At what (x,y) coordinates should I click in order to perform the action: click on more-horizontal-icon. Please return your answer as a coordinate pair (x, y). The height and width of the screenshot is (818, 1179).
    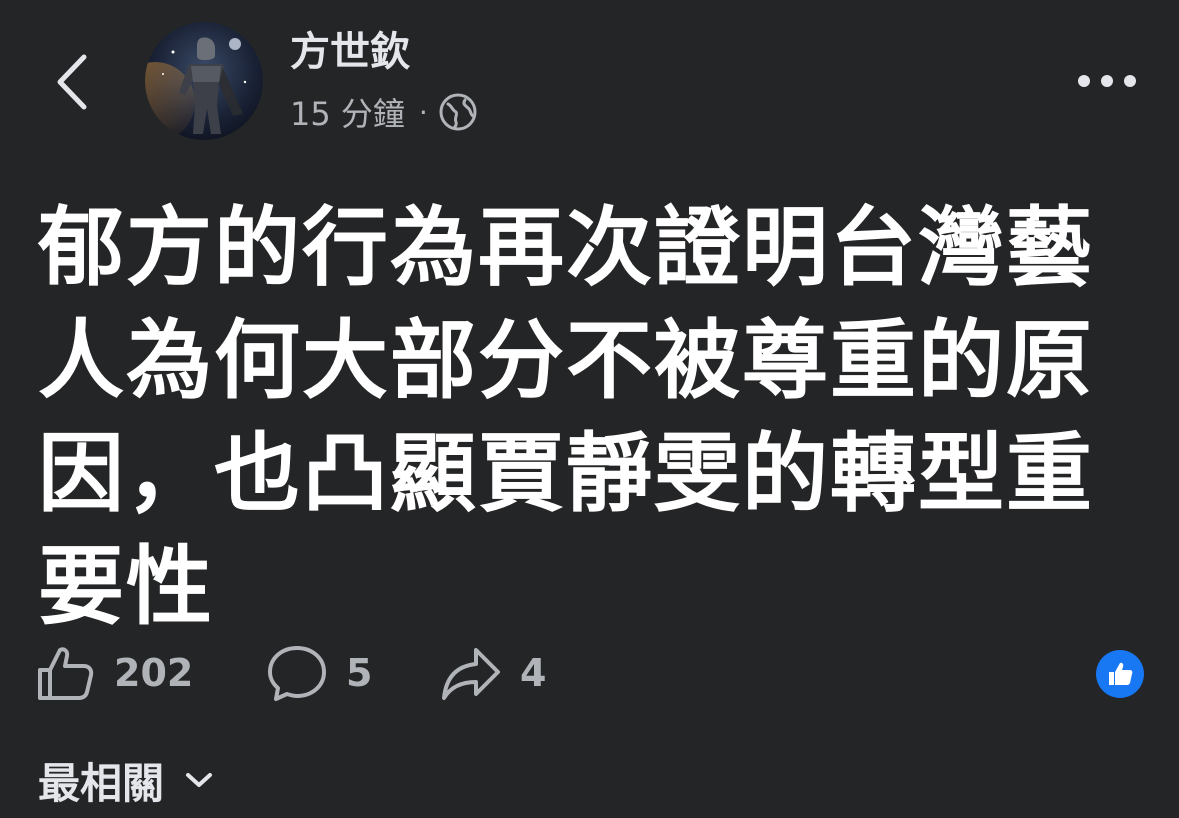
    Looking at the image, I should click on (1107, 81).